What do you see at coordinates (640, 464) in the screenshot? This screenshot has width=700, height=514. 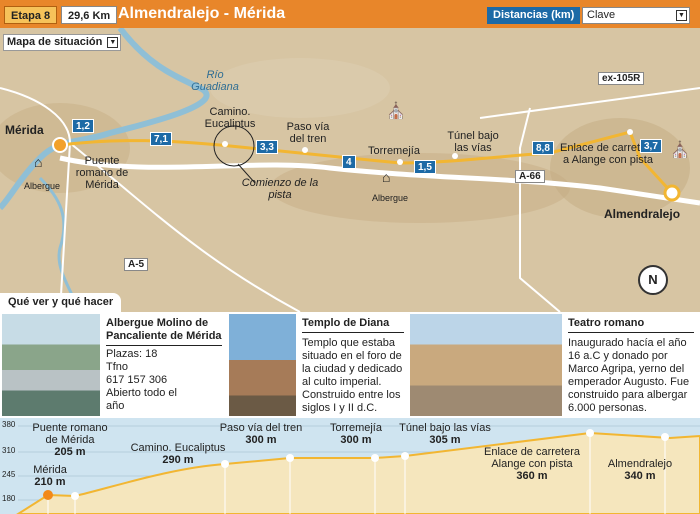 I see `point-name: Almendralejo` at bounding box center [640, 464].